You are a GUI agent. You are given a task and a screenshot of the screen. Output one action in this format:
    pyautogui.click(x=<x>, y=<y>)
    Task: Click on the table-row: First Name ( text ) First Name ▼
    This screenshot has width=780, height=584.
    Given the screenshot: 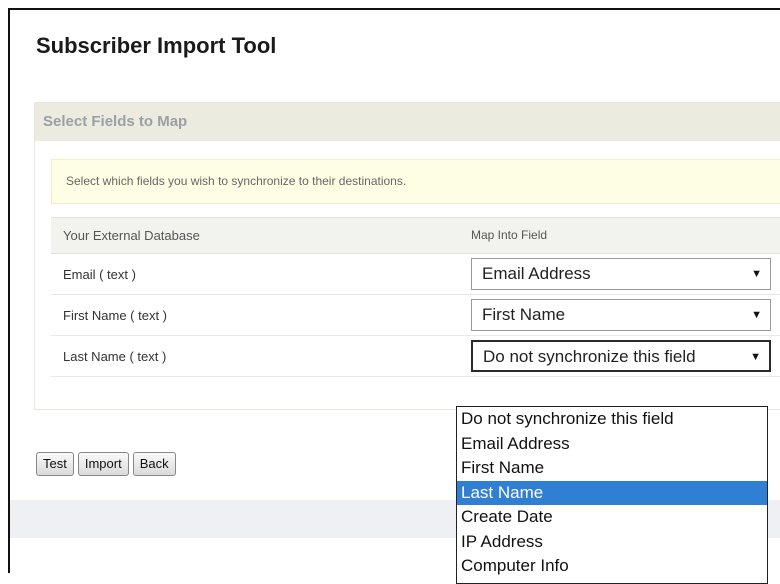 What is the action you would take?
    pyautogui.click(x=415, y=315)
    